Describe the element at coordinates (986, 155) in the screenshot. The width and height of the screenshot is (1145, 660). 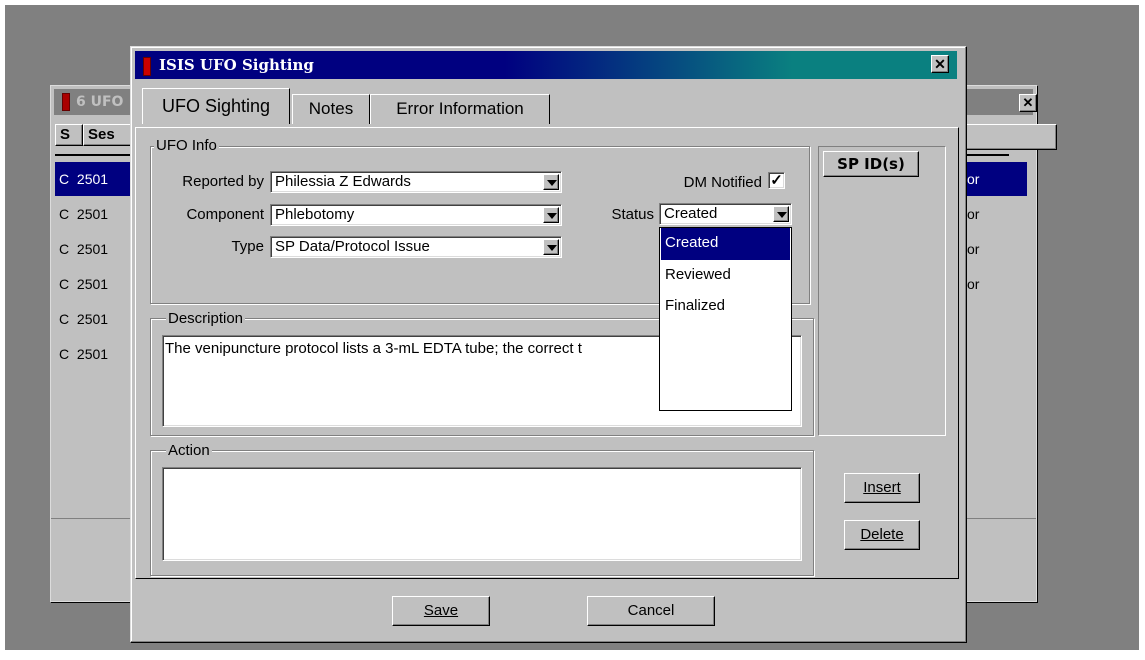
I see `header-divider-right` at that location.